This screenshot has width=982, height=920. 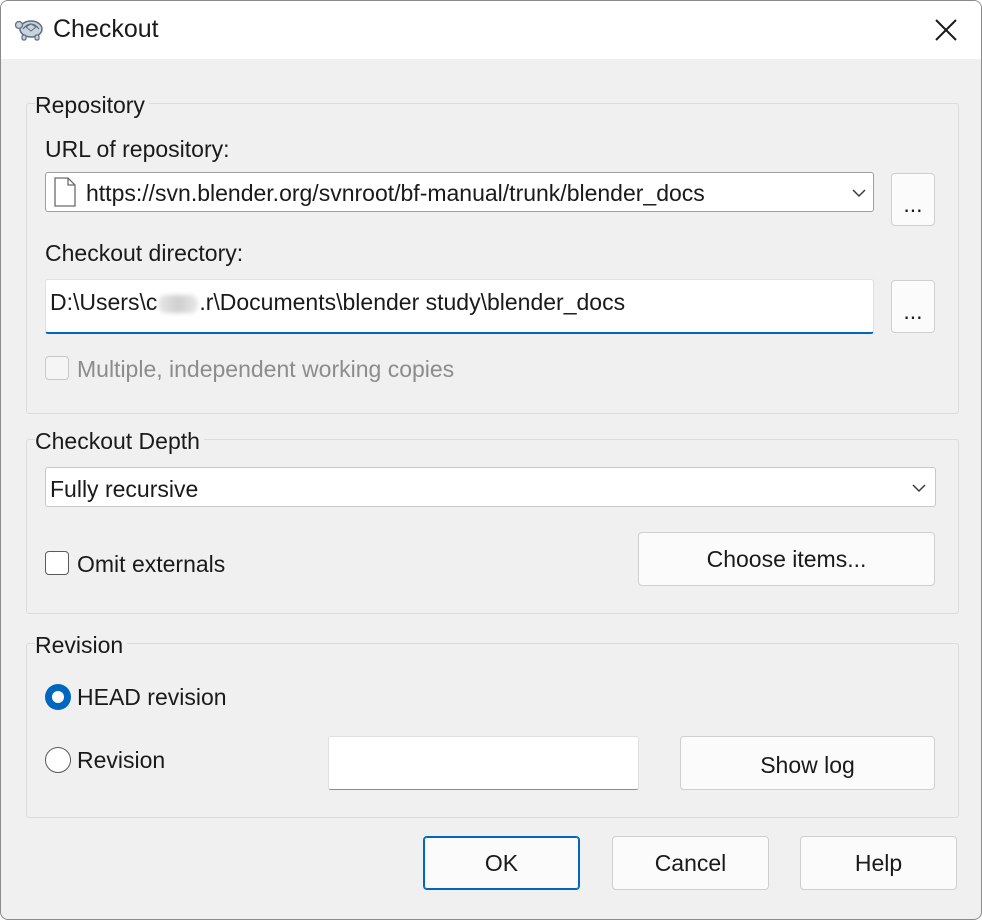 I want to click on revision-label: Revision, so click(x=121, y=760).